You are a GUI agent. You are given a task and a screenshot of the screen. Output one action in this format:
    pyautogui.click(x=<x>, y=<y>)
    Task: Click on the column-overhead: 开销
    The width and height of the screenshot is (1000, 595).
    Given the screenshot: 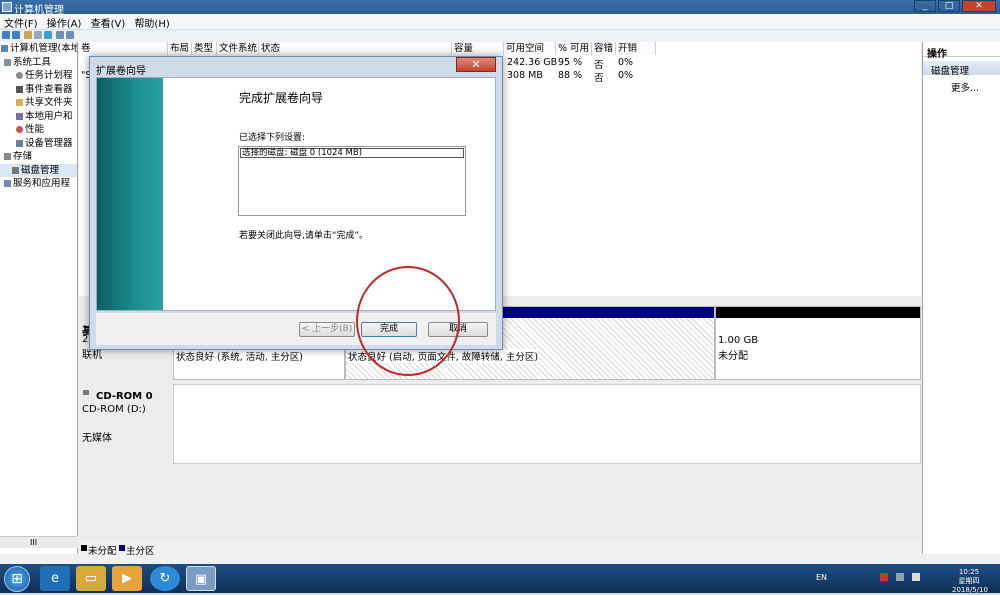 What is the action you would take?
    pyautogui.click(x=636, y=48)
    